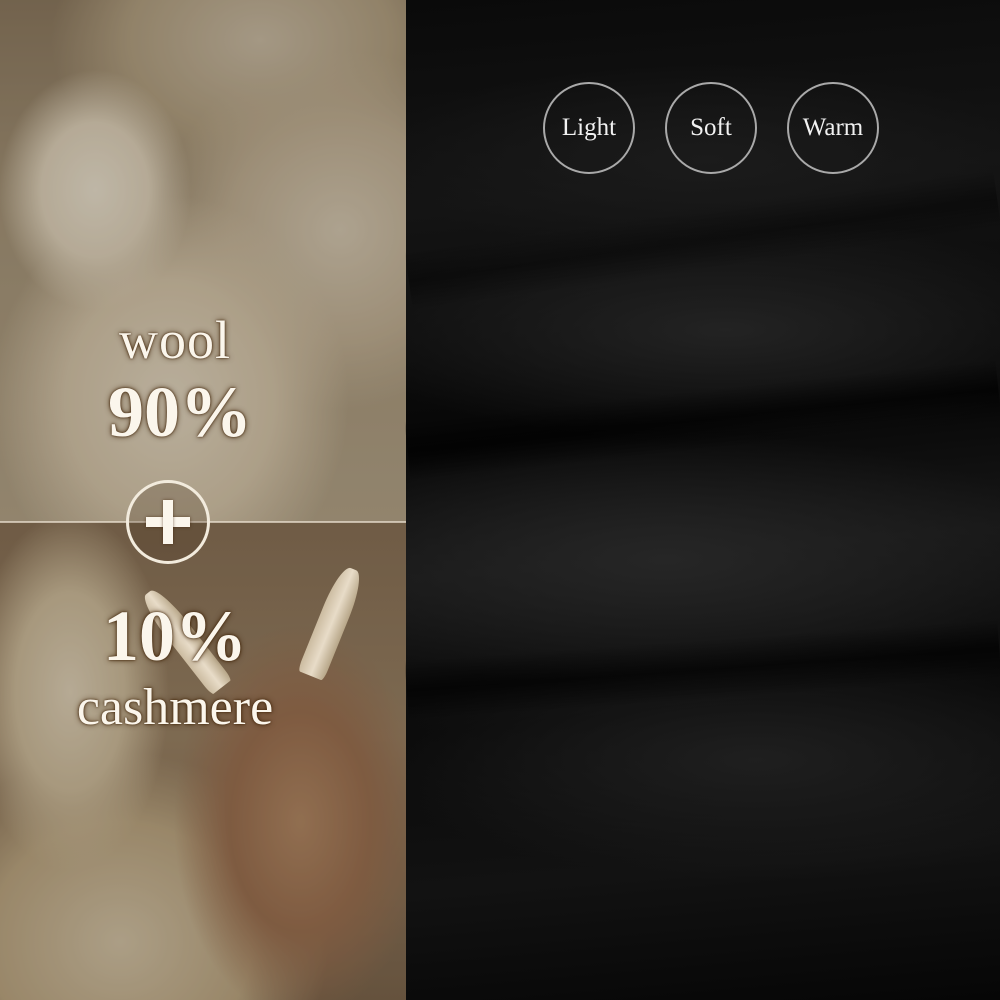 This screenshot has height=1000, width=1000. Describe the element at coordinates (180, 412) in the screenshot. I see `wool-percentage: 90%` at that location.